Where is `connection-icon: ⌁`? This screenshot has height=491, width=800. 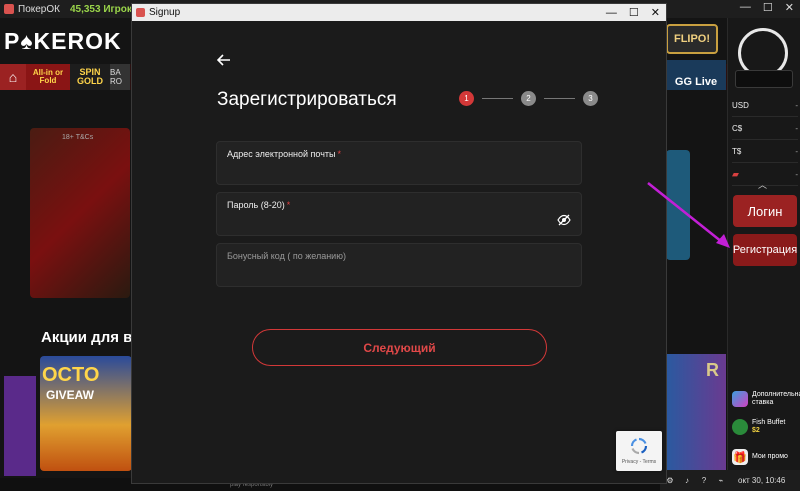 connection-icon: ⌁ is located at coordinates (721, 480).